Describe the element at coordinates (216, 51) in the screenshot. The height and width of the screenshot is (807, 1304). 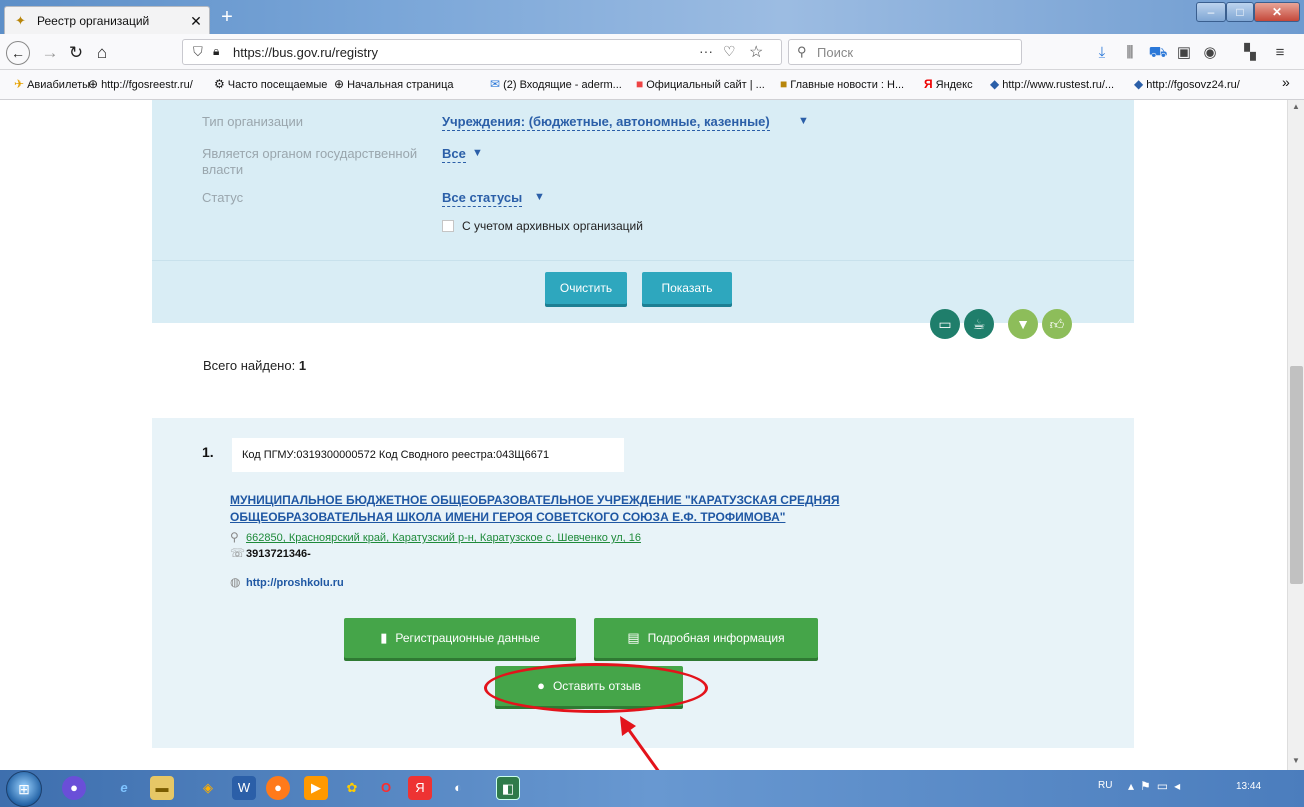
I see `lock-icon: 🔒︎` at that location.